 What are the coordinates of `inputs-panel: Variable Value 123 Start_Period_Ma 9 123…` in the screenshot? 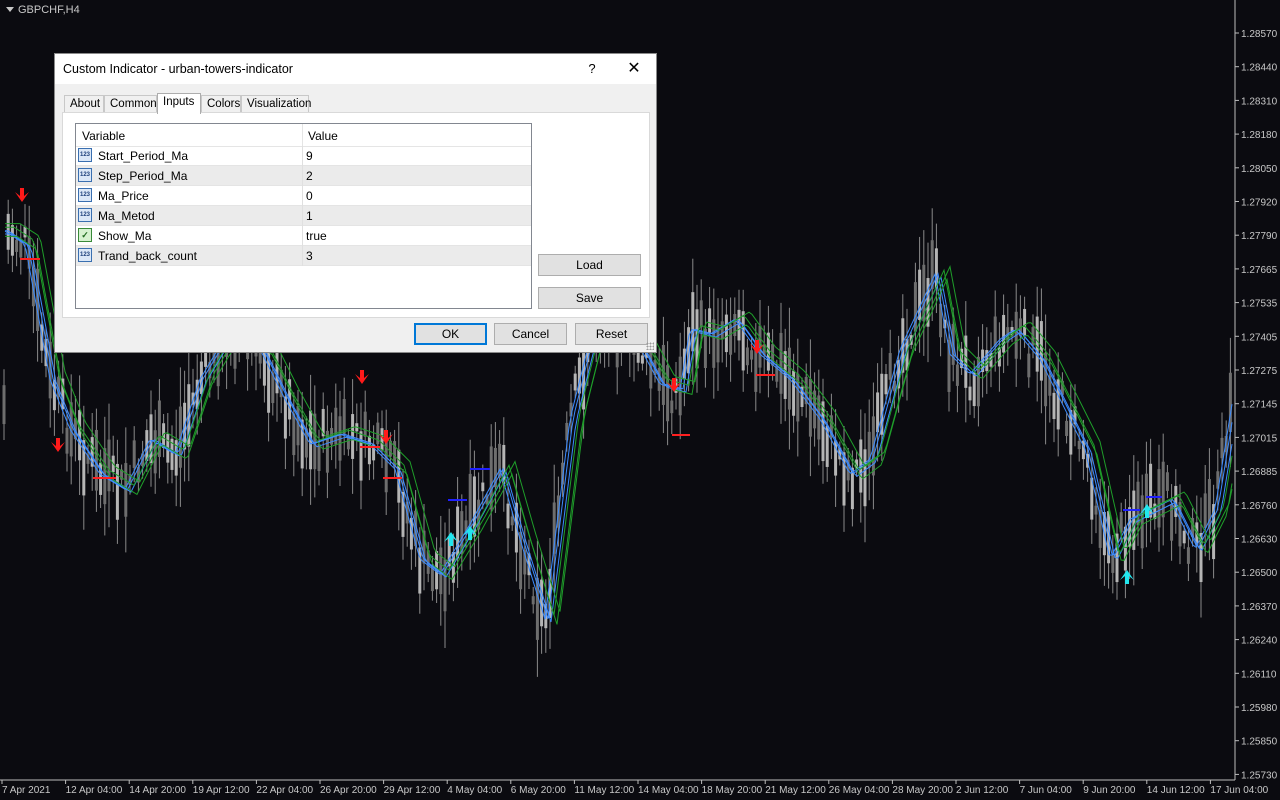 It's located at (356, 215).